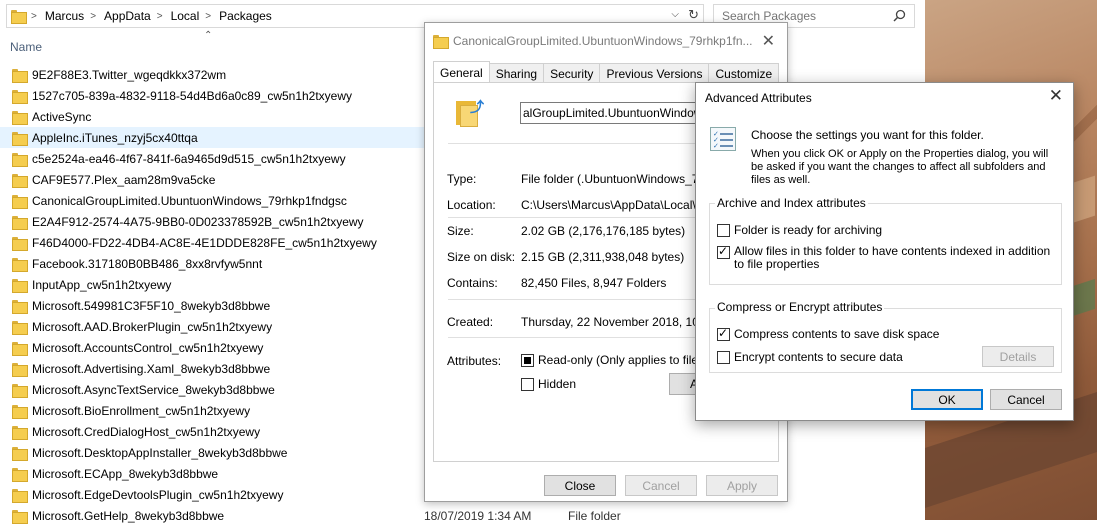  What do you see at coordinates (580, 485) in the screenshot?
I see `close-button: Close` at bounding box center [580, 485].